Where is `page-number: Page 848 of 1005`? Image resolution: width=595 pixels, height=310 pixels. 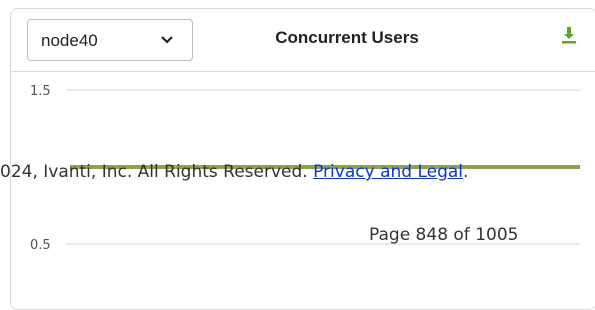
page-number: Page 848 of 1005 is located at coordinates (444, 235).